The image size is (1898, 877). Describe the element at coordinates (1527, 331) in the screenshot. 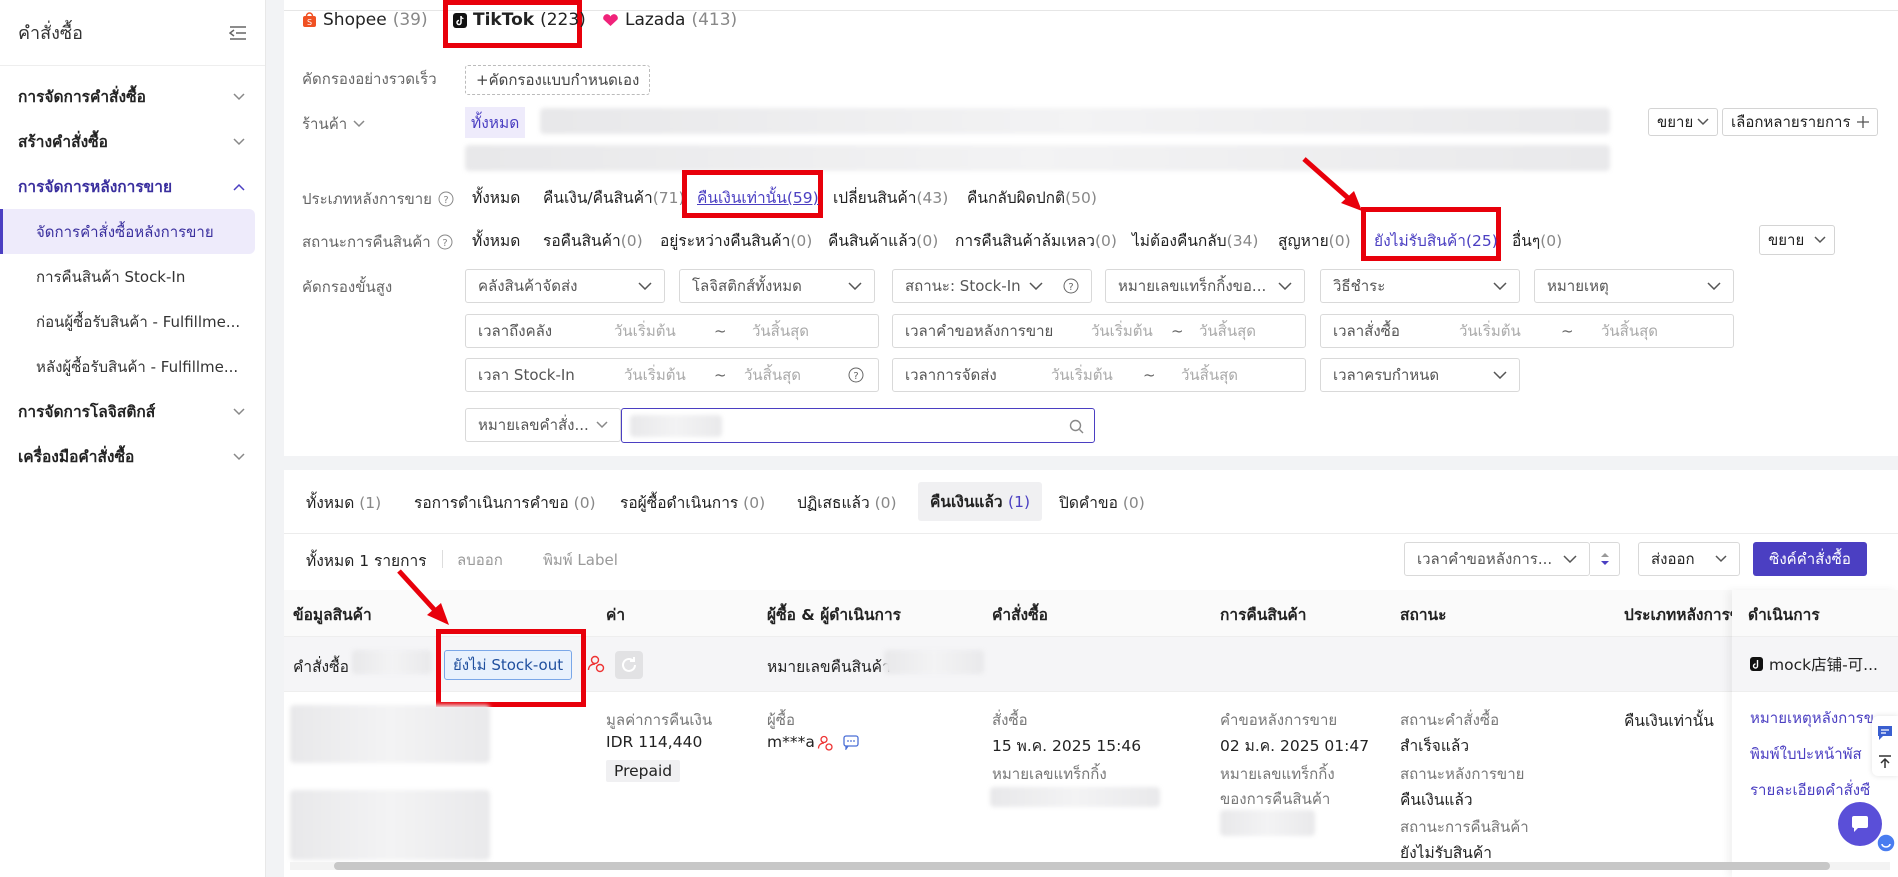

I see `order-time-range: เวลาสั่งซื้อ วันเริ่มต้น ~ วันสิ้นสุด` at that location.